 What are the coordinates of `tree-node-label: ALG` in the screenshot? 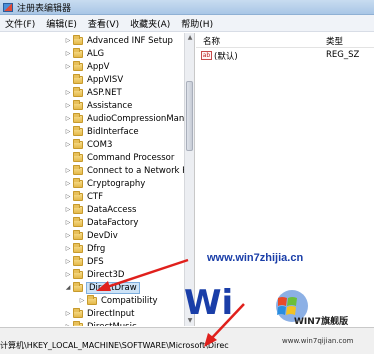 It's located at (96, 53).